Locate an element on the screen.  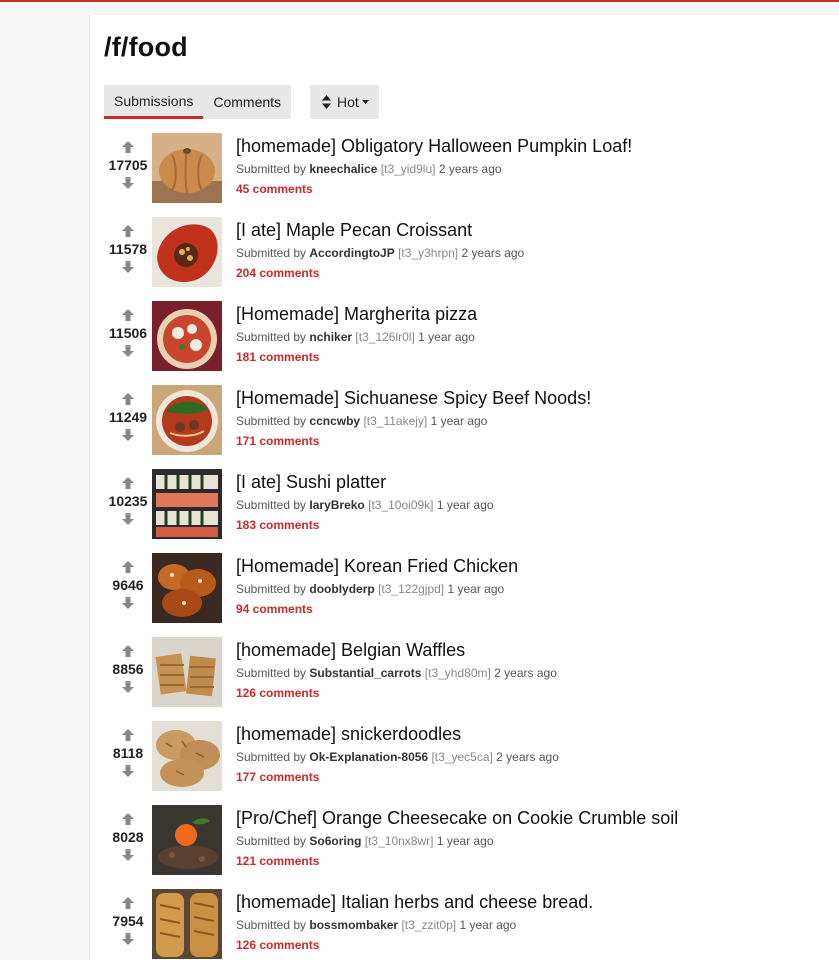
comments-link: 94 comments is located at coordinates (274, 609).